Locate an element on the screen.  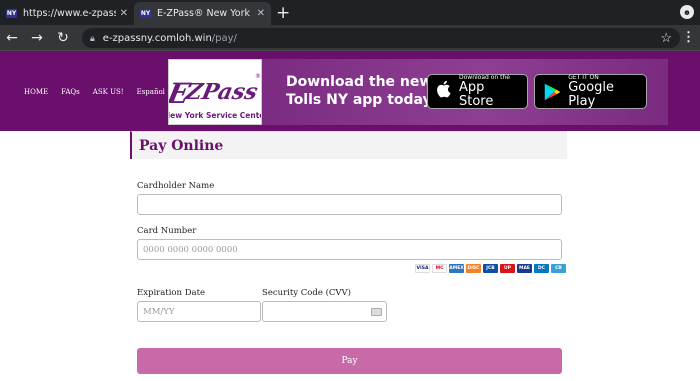
forward-icon: → is located at coordinates (37, 38).